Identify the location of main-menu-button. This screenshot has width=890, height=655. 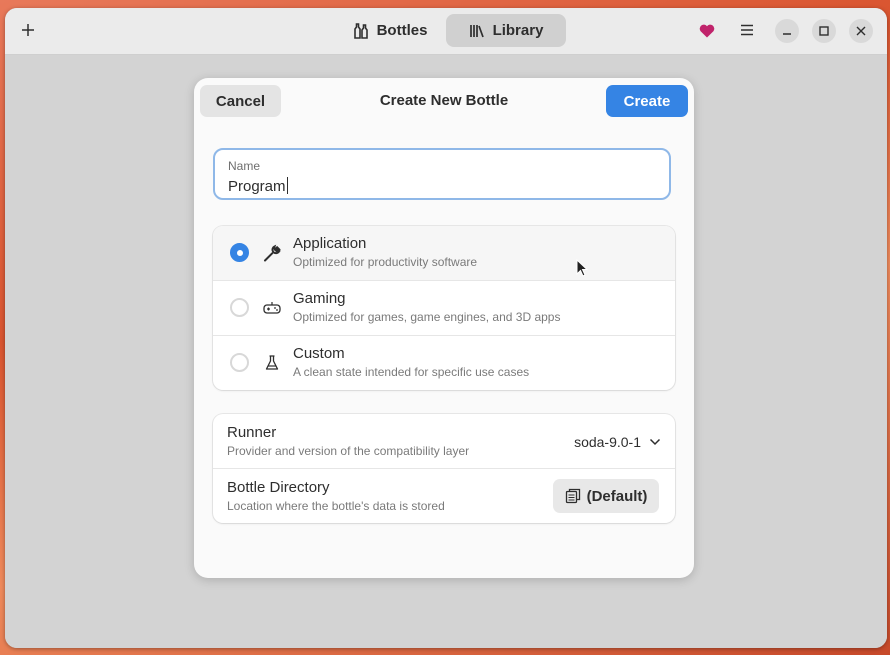
(747, 30).